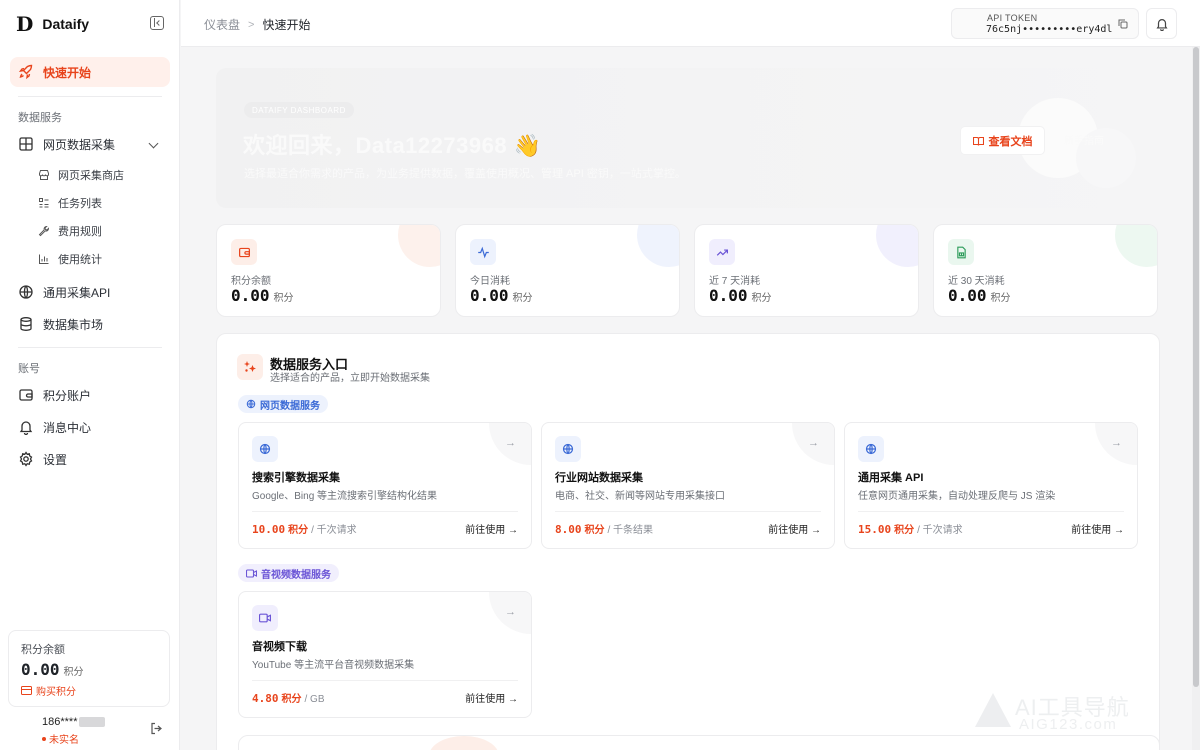 The image size is (1200, 750). What do you see at coordinates (89, 668) in the screenshot?
I see `sidebar-balance-card: 积分余额 0.00 积分 购买积分` at bounding box center [89, 668].